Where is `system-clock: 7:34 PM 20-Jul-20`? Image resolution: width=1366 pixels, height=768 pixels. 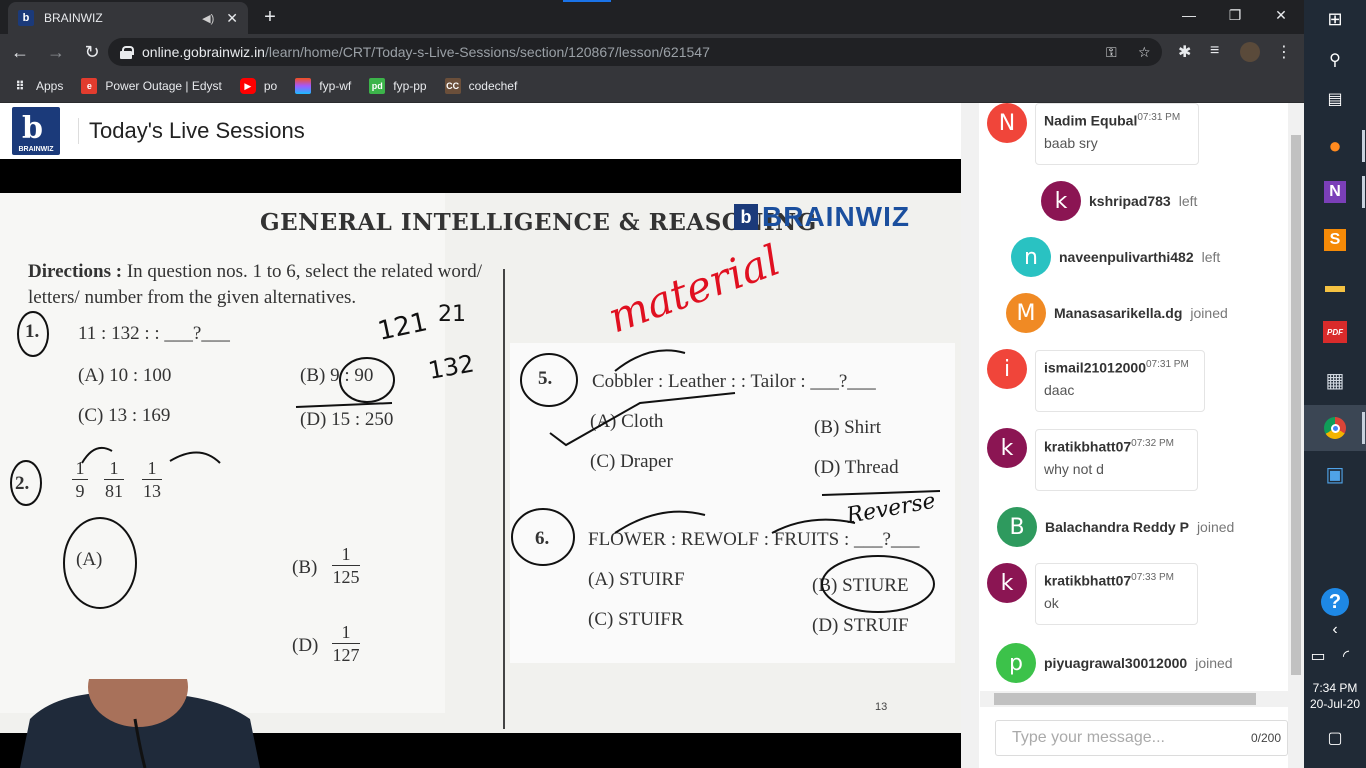
system-clock: 7:34 PM 20-Jul-20 is located at coordinates (1335, 696).